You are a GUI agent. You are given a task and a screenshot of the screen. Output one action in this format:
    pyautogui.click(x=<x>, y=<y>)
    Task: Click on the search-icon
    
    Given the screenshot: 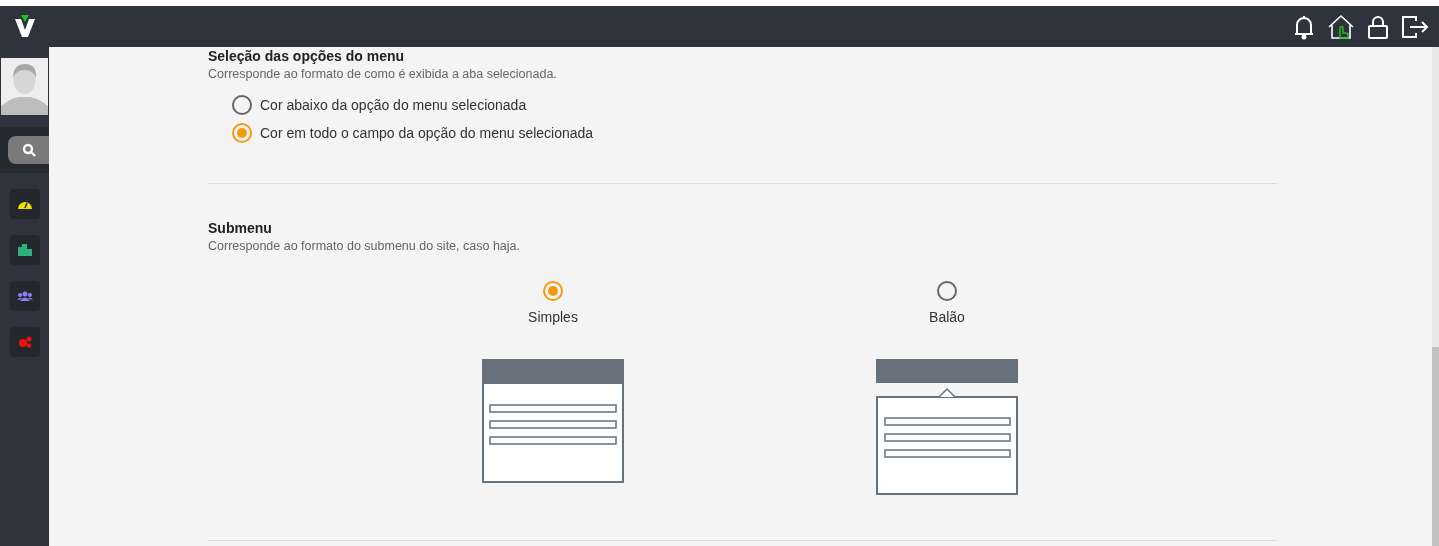 What is the action you would take?
    pyautogui.click(x=28, y=150)
    